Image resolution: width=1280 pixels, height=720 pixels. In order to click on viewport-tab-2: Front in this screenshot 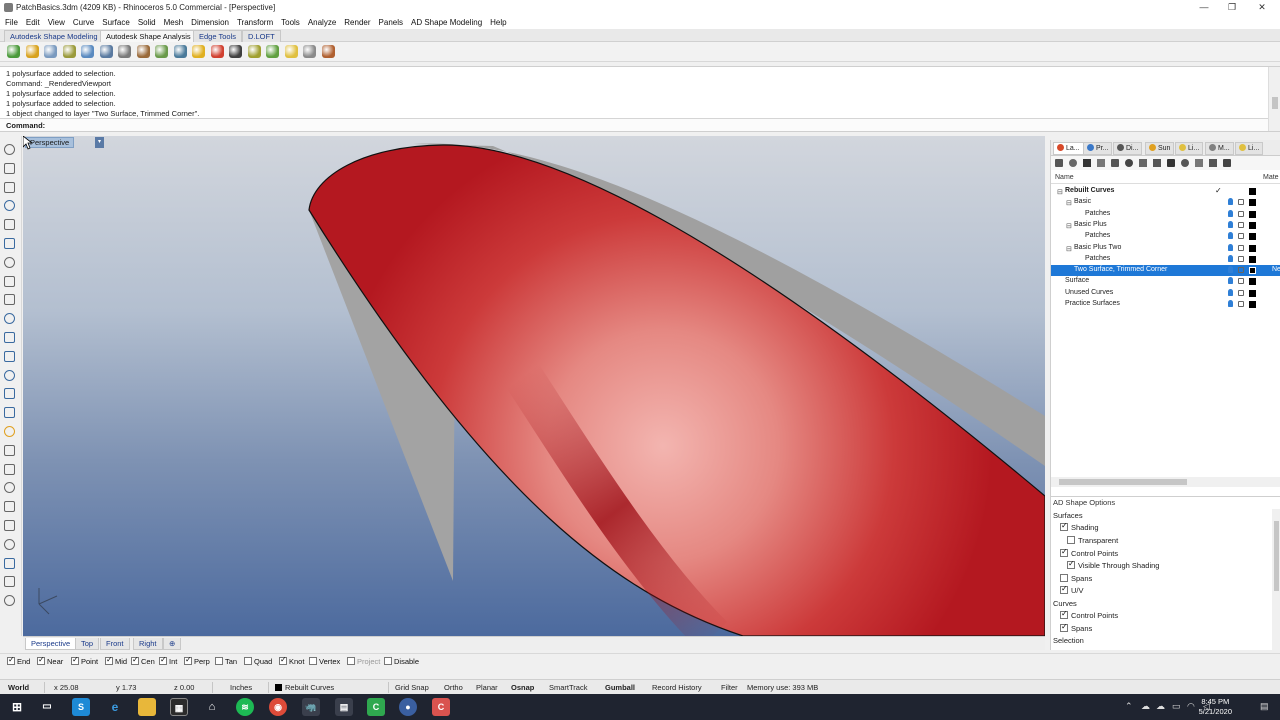, I will do `click(115, 644)`.